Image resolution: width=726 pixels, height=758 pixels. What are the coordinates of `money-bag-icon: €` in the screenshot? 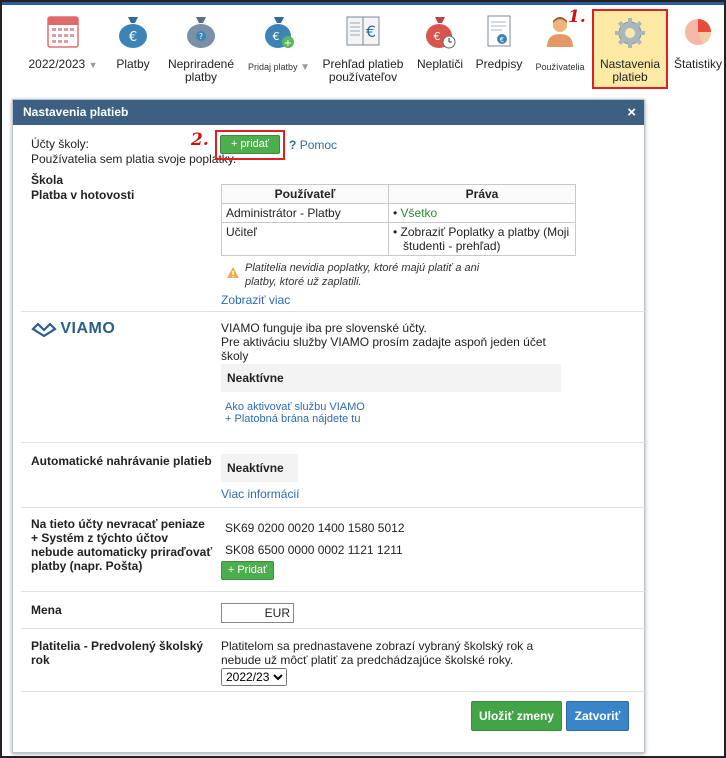 It's located at (133, 32).